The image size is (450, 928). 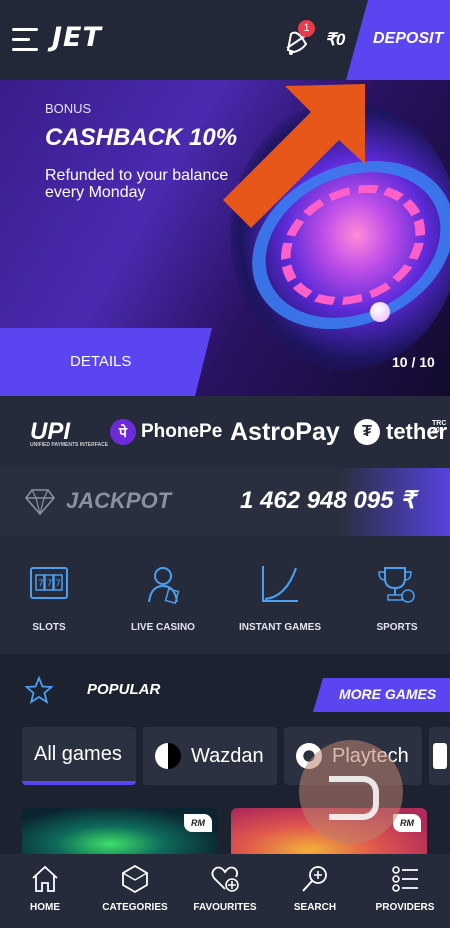 What do you see at coordinates (306, 28) in the screenshot?
I see `notification-badge: 1` at bounding box center [306, 28].